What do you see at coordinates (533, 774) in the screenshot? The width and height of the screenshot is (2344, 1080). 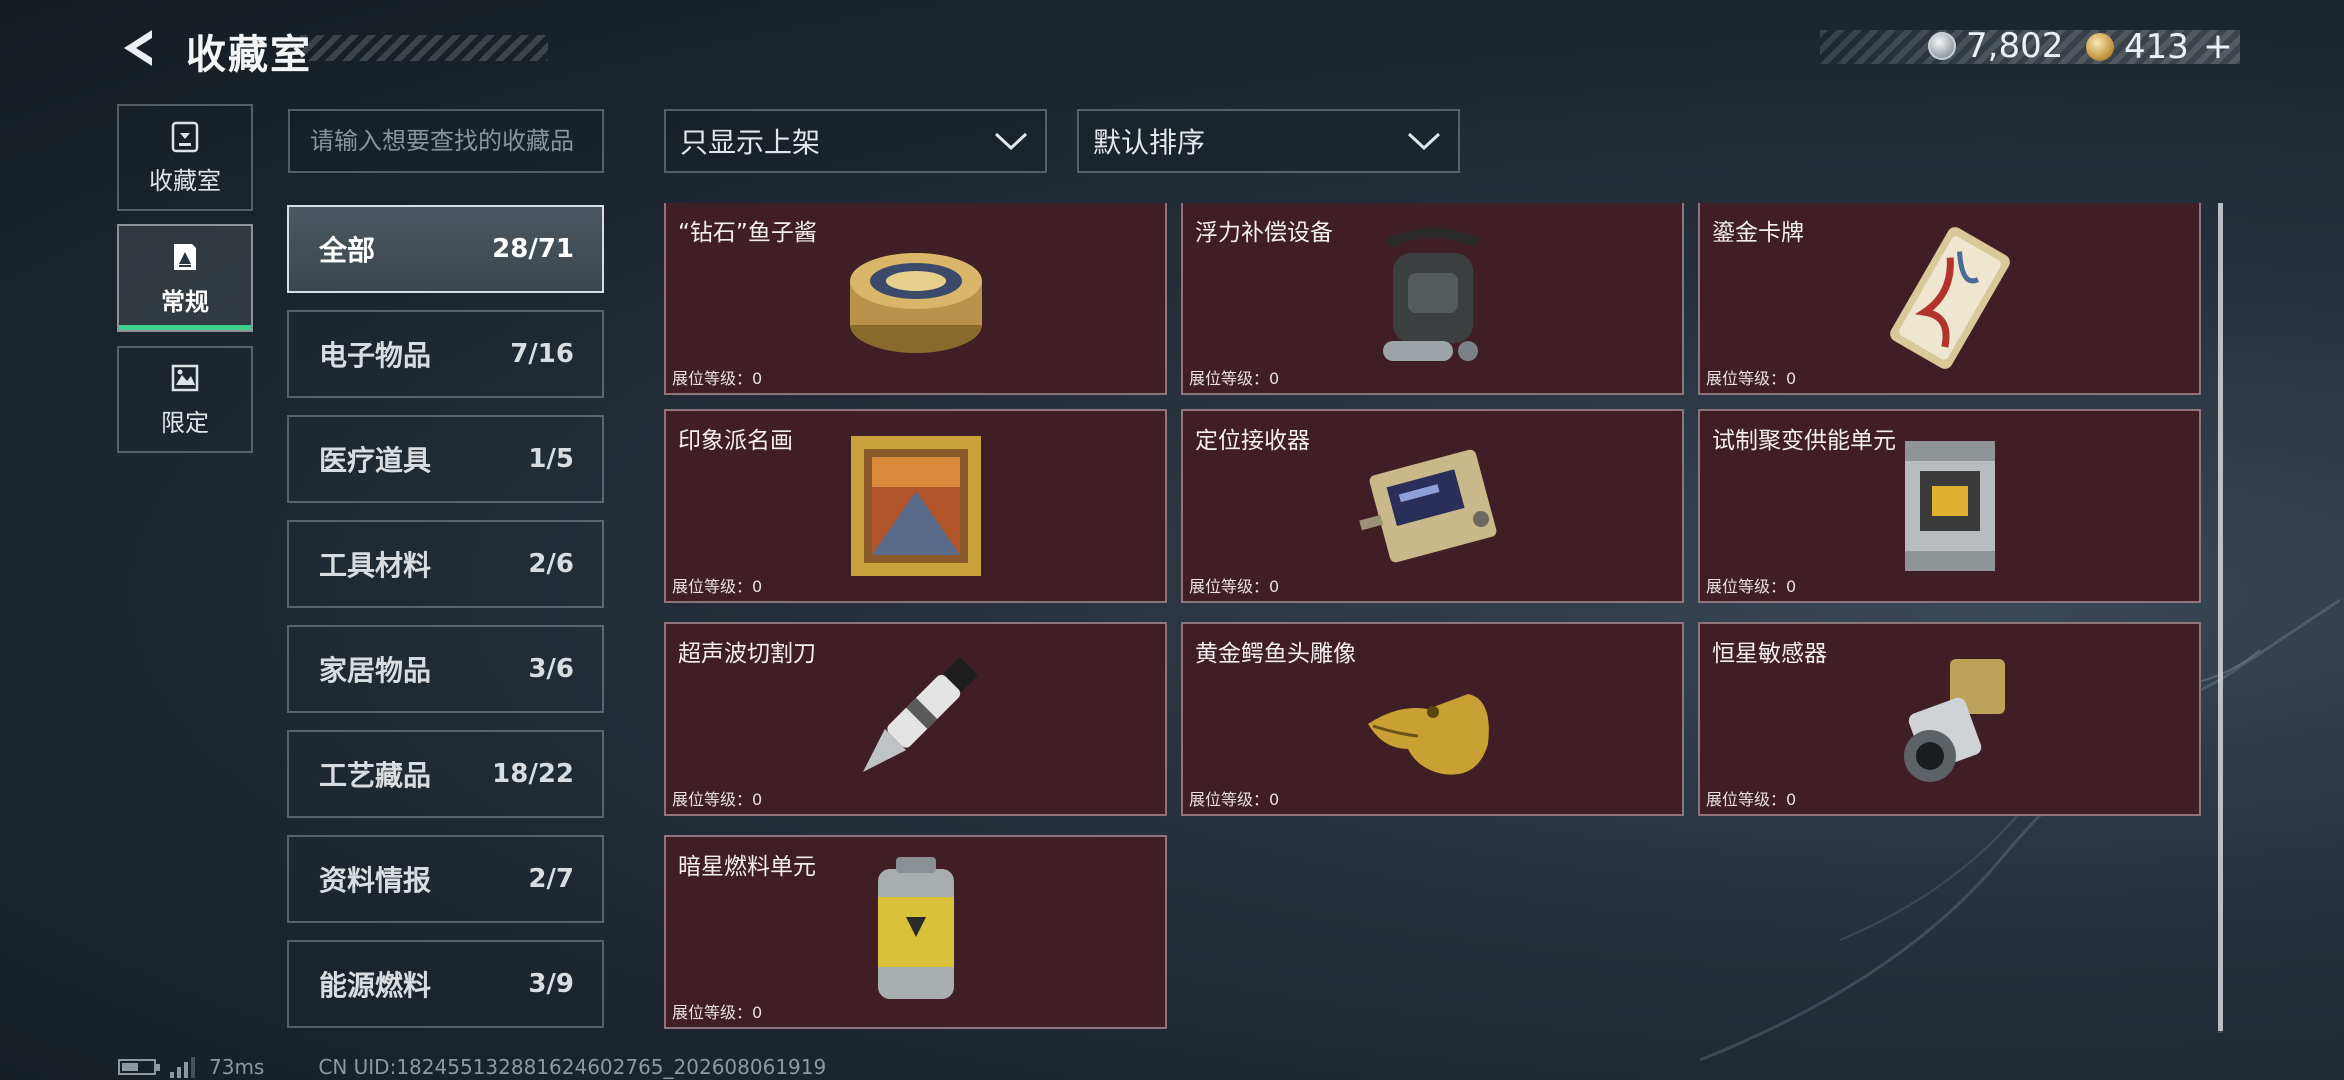 I see `category-count: 18/22` at bounding box center [533, 774].